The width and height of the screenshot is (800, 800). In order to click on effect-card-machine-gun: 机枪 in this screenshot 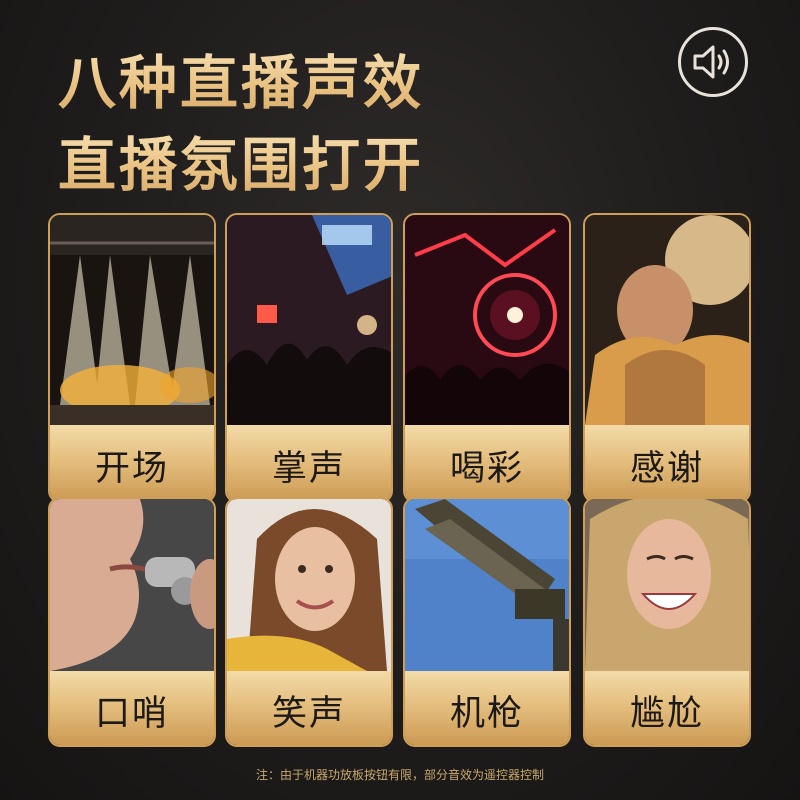, I will do `click(487, 622)`.